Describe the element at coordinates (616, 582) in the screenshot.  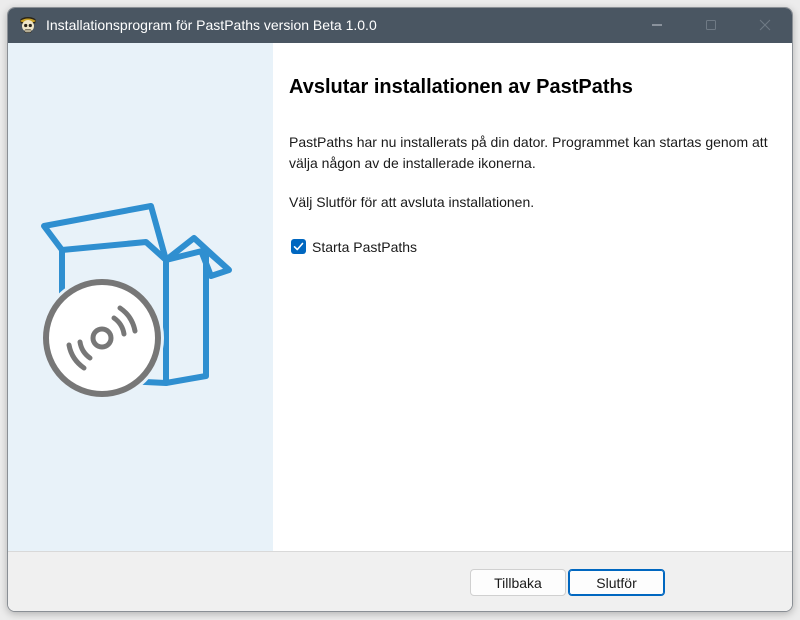
I see `finish-button: Slutför` at that location.